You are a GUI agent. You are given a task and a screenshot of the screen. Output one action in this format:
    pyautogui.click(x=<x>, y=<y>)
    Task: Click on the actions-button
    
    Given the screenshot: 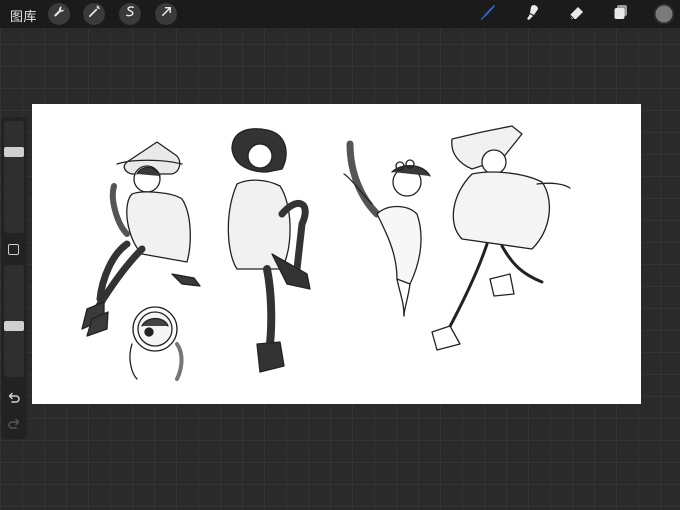 What is the action you would take?
    pyautogui.click(x=59, y=14)
    